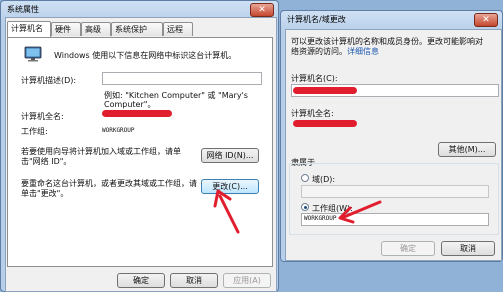 The width and height of the screenshot is (503, 292). What do you see at coordinates (49, 80) in the screenshot?
I see `description-label: 计算机描述(D):` at bounding box center [49, 80].